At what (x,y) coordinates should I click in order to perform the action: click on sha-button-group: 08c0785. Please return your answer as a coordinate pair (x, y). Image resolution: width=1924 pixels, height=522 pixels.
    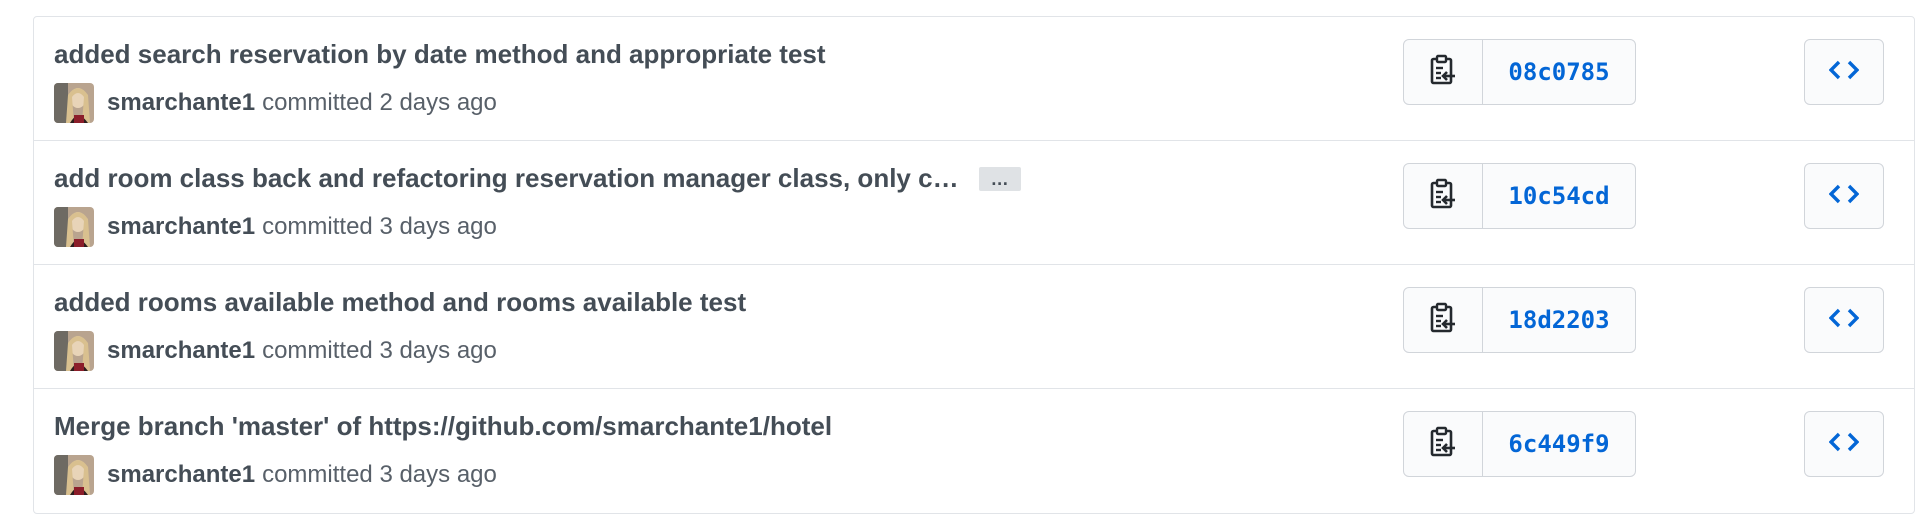
    Looking at the image, I should click on (1519, 72).